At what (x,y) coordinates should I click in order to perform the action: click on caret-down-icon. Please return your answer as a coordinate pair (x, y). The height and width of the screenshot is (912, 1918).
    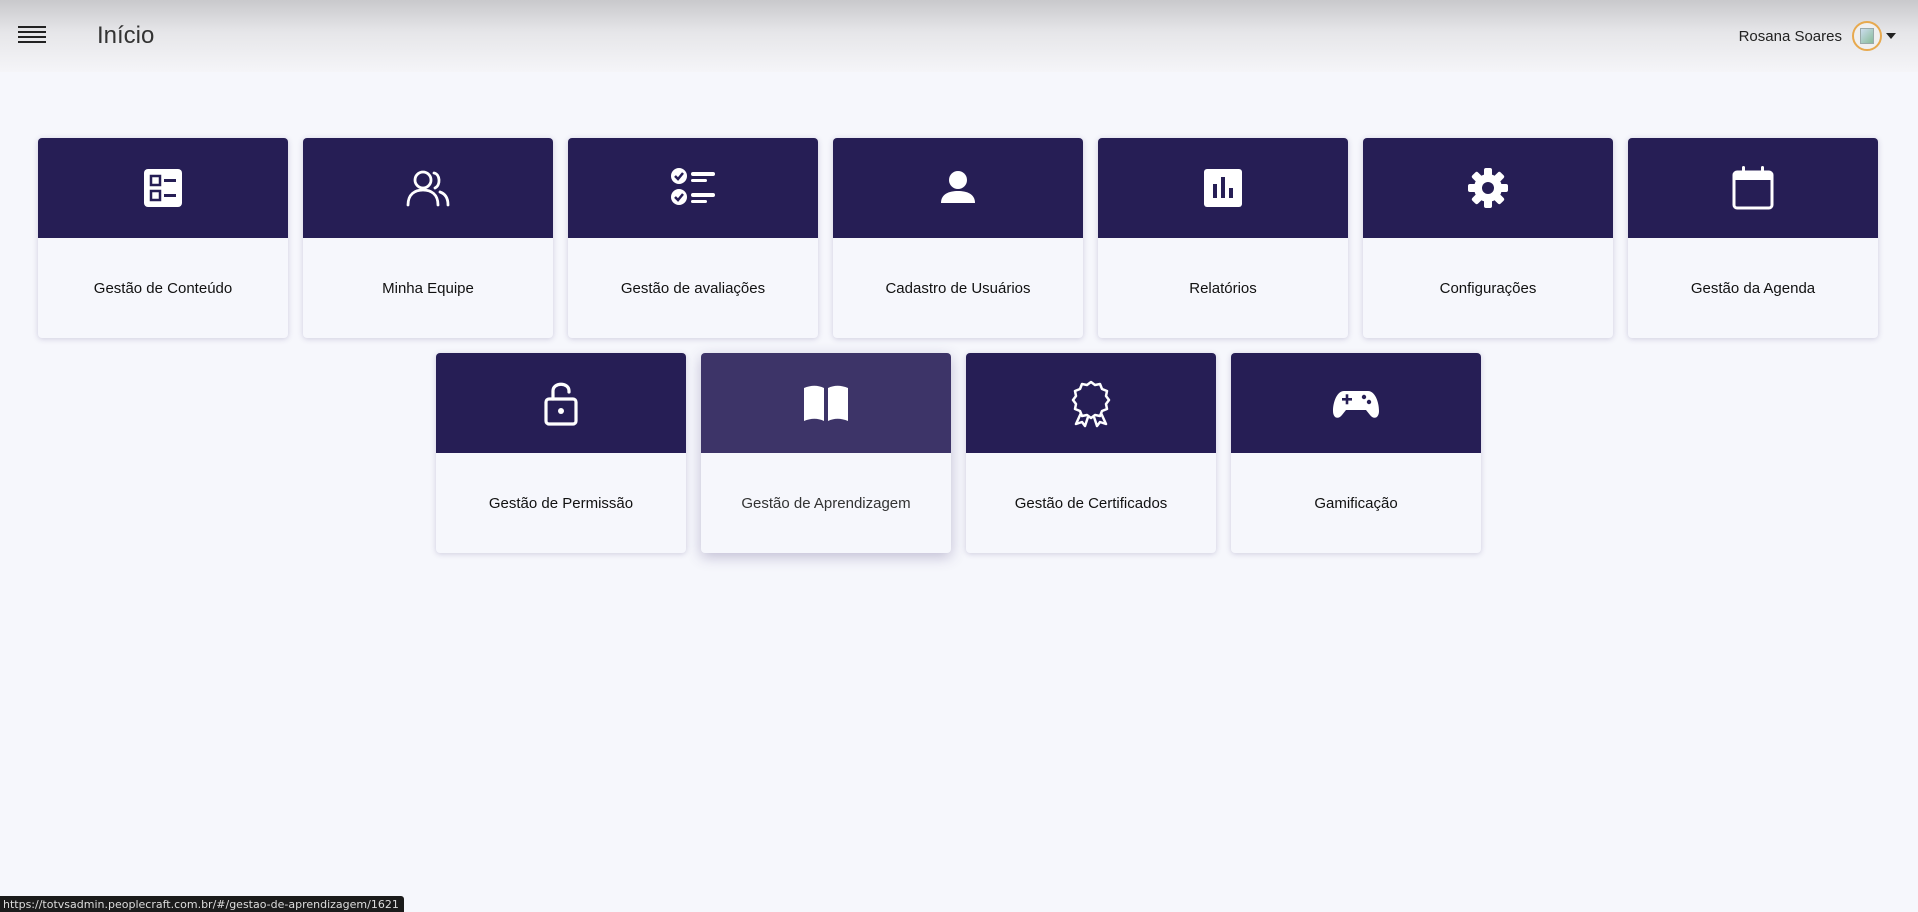
    Looking at the image, I should click on (1891, 36).